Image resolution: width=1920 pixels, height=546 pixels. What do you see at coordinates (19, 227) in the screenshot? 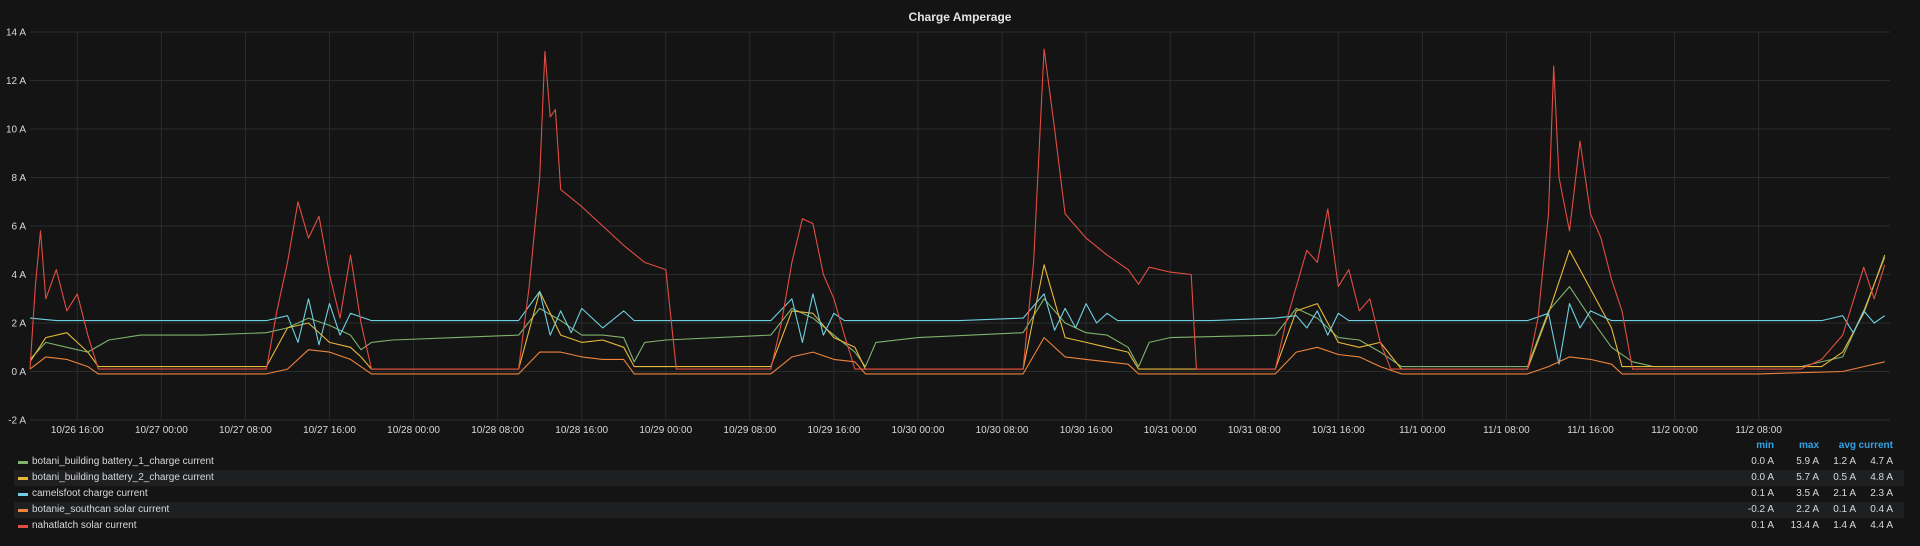
I see `y-tick-label: 6 A` at bounding box center [19, 227].